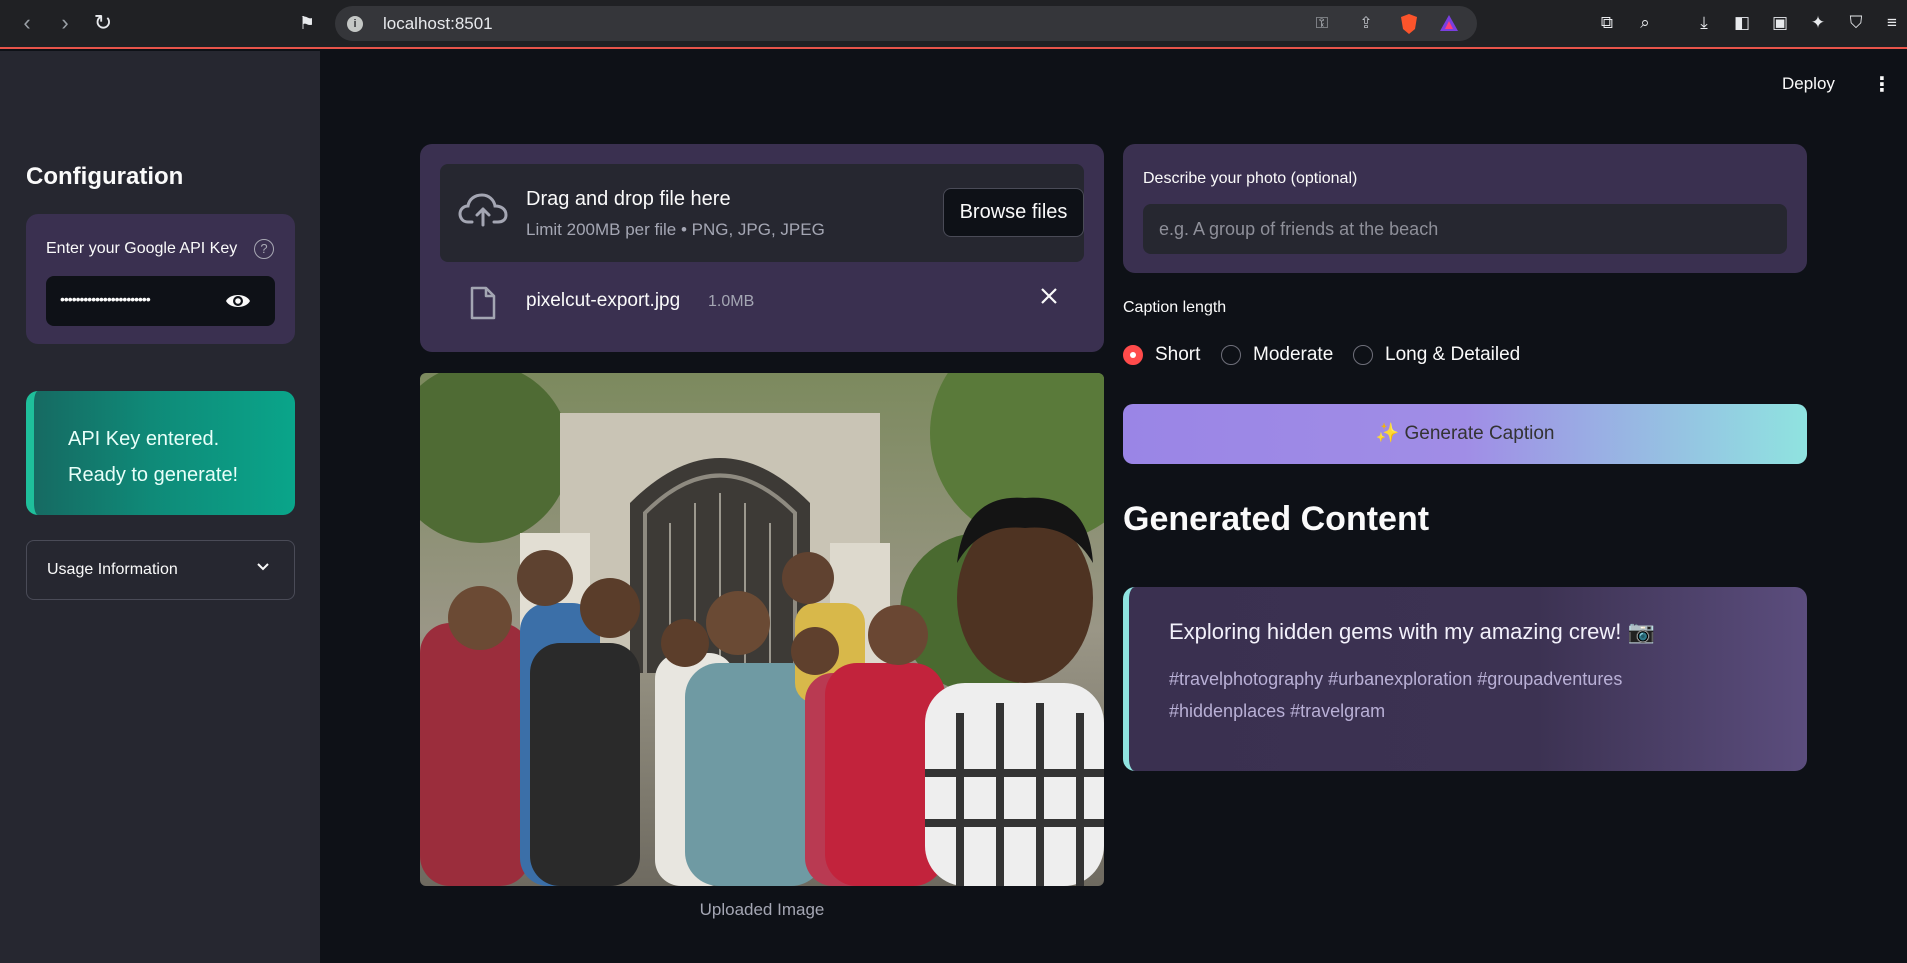 The width and height of the screenshot is (1907, 963). What do you see at coordinates (603, 300) in the screenshot?
I see `uploaded-file-name: pixelcut-export.jpg` at bounding box center [603, 300].